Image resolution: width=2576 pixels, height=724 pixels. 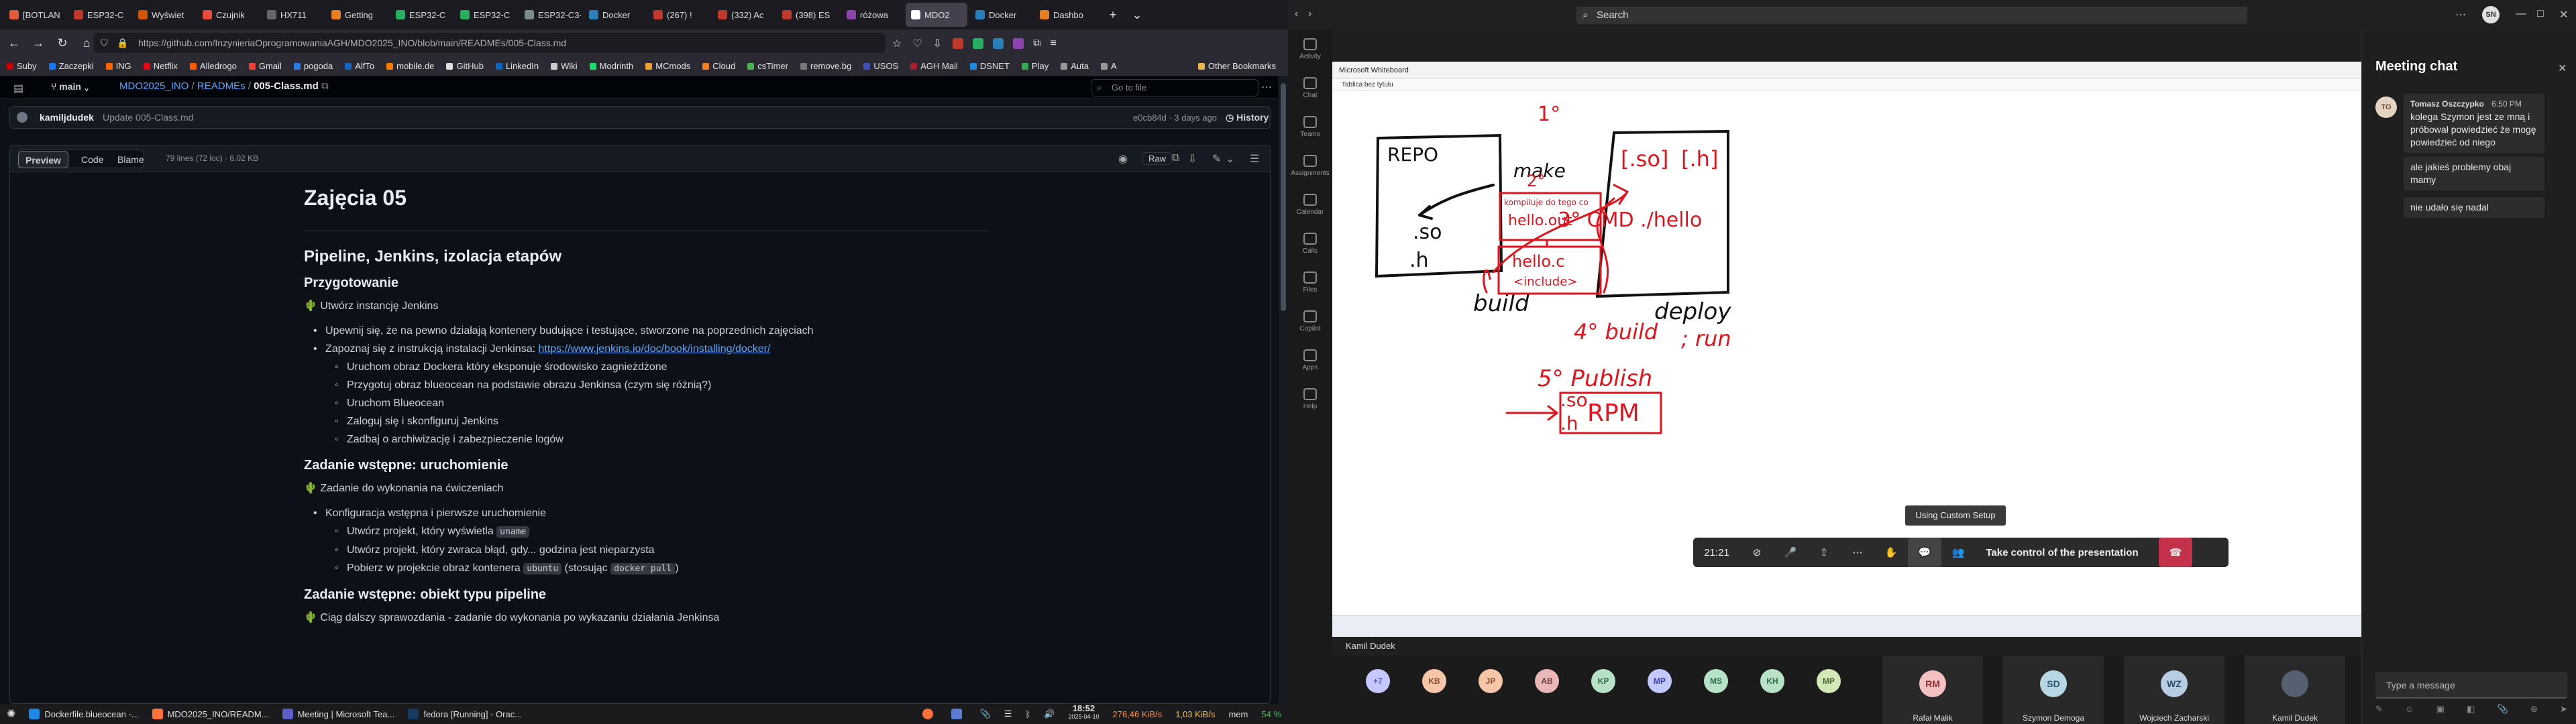 What do you see at coordinates (743, 15) in the screenshot?
I see `browser-tab: (332) Ac` at bounding box center [743, 15].